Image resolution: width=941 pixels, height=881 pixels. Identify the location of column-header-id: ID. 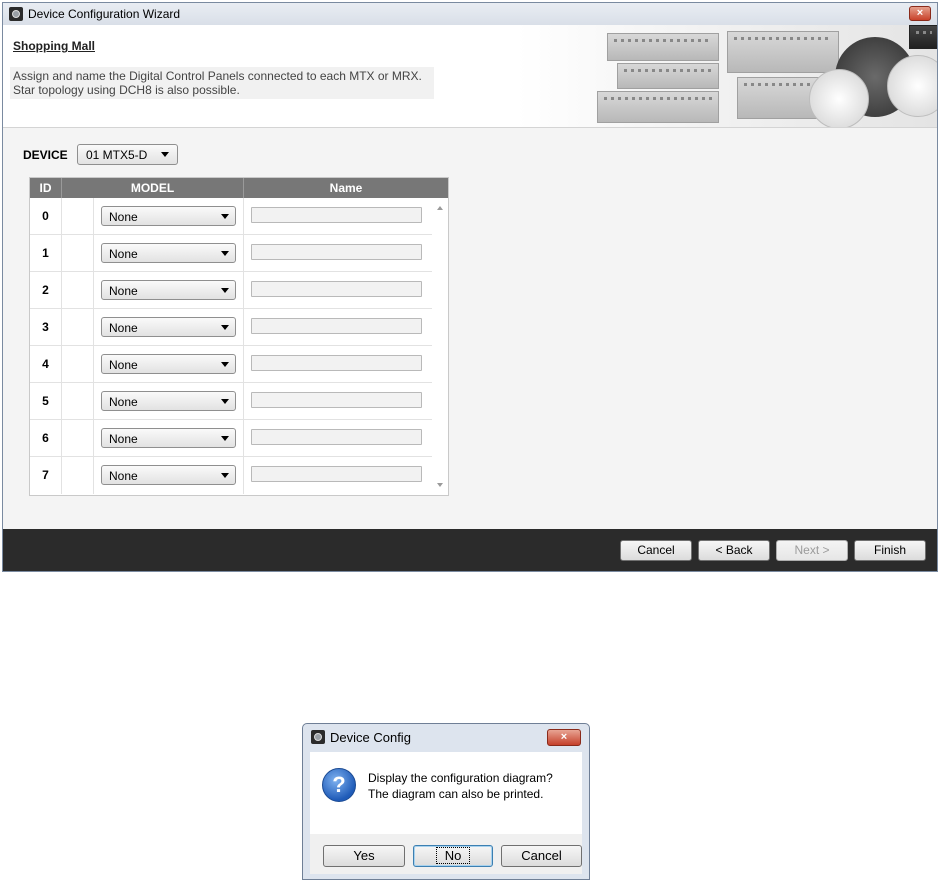
(46, 188).